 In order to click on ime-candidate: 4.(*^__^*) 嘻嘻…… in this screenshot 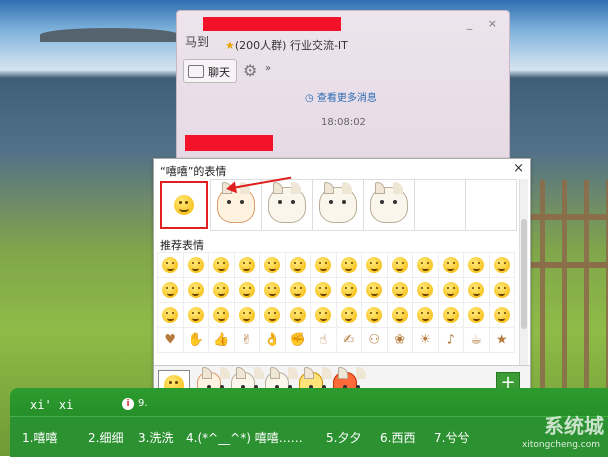, I will do `click(244, 437)`.